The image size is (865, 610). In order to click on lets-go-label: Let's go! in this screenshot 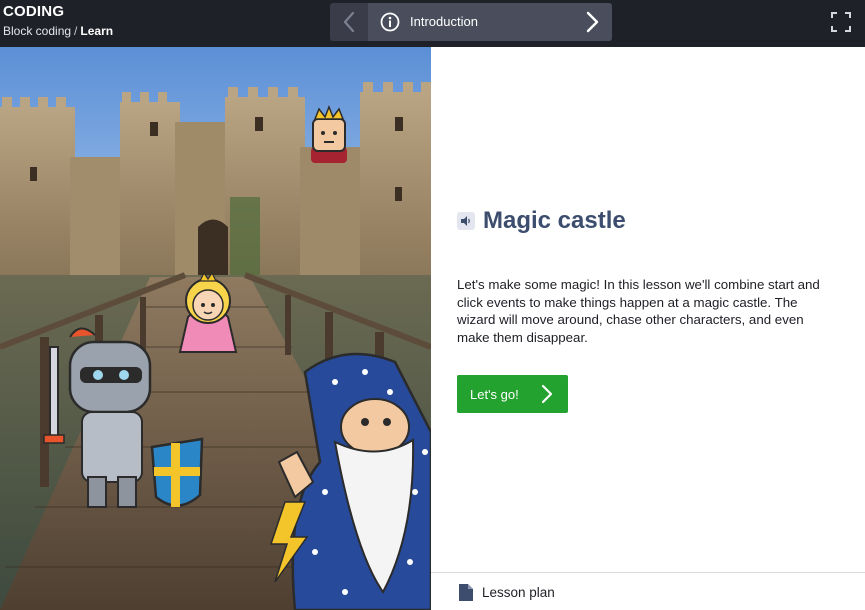, I will do `click(494, 394)`.